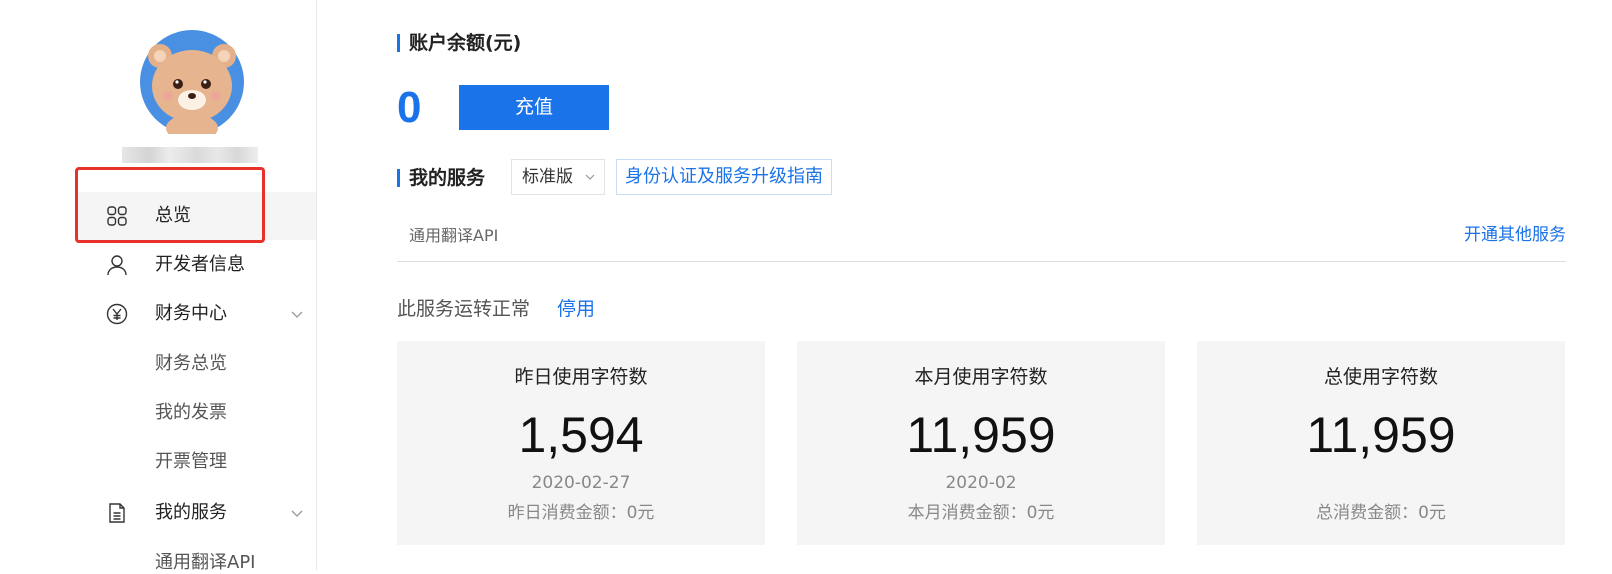 This screenshot has width=1612, height=574. Describe the element at coordinates (191, 313) in the screenshot. I see `nav-label: 财务中心` at that location.